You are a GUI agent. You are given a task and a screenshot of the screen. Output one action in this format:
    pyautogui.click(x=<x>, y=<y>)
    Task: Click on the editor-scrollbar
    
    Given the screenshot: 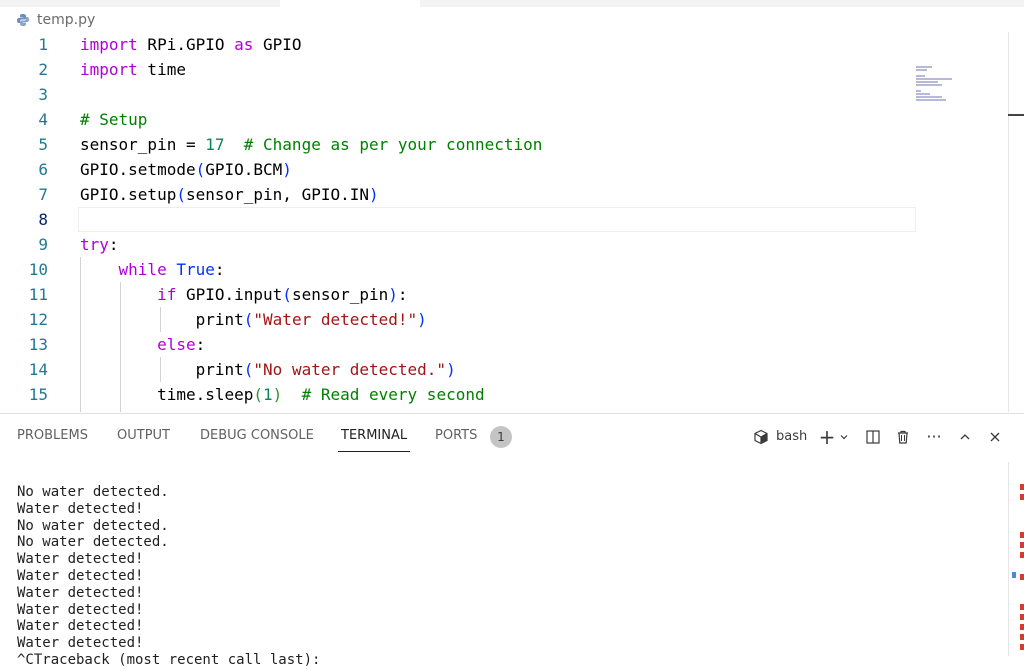 What is the action you would take?
    pyautogui.click(x=1008, y=222)
    